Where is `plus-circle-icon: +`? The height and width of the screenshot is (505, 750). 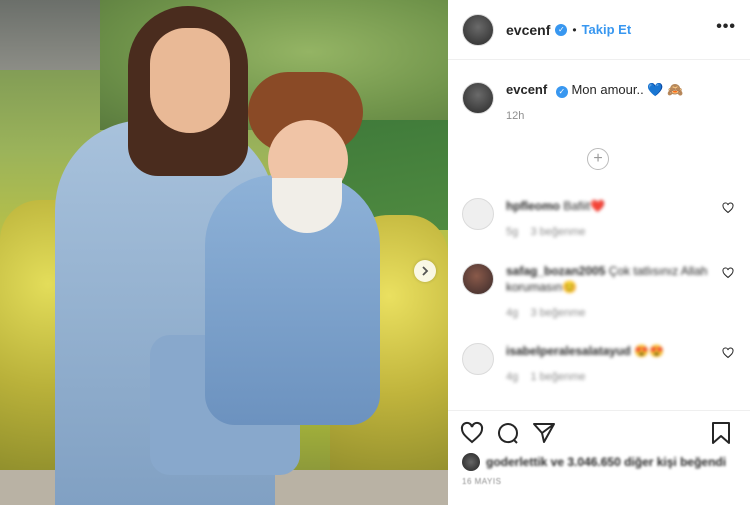 plus-circle-icon: + is located at coordinates (598, 158).